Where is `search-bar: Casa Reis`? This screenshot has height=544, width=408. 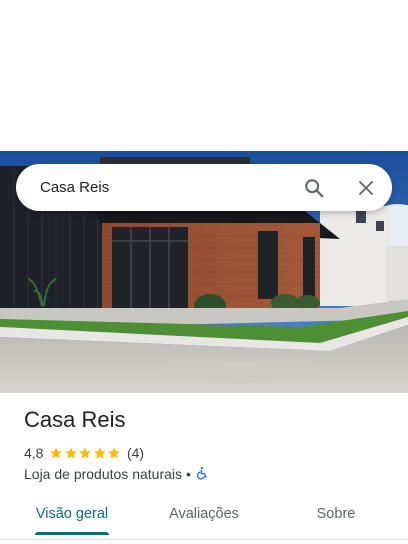 search-bar: Casa Reis is located at coordinates (204, 187).